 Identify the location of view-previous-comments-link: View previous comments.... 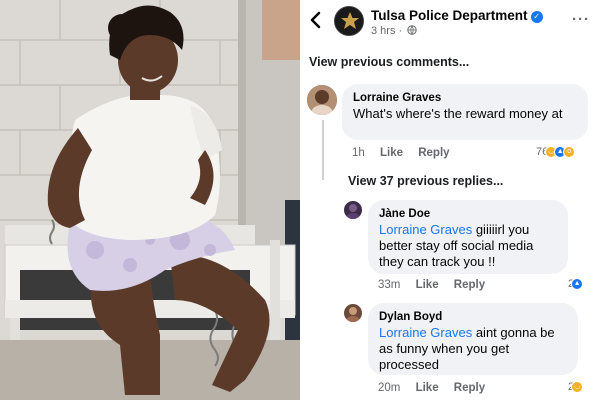
(389, 62).